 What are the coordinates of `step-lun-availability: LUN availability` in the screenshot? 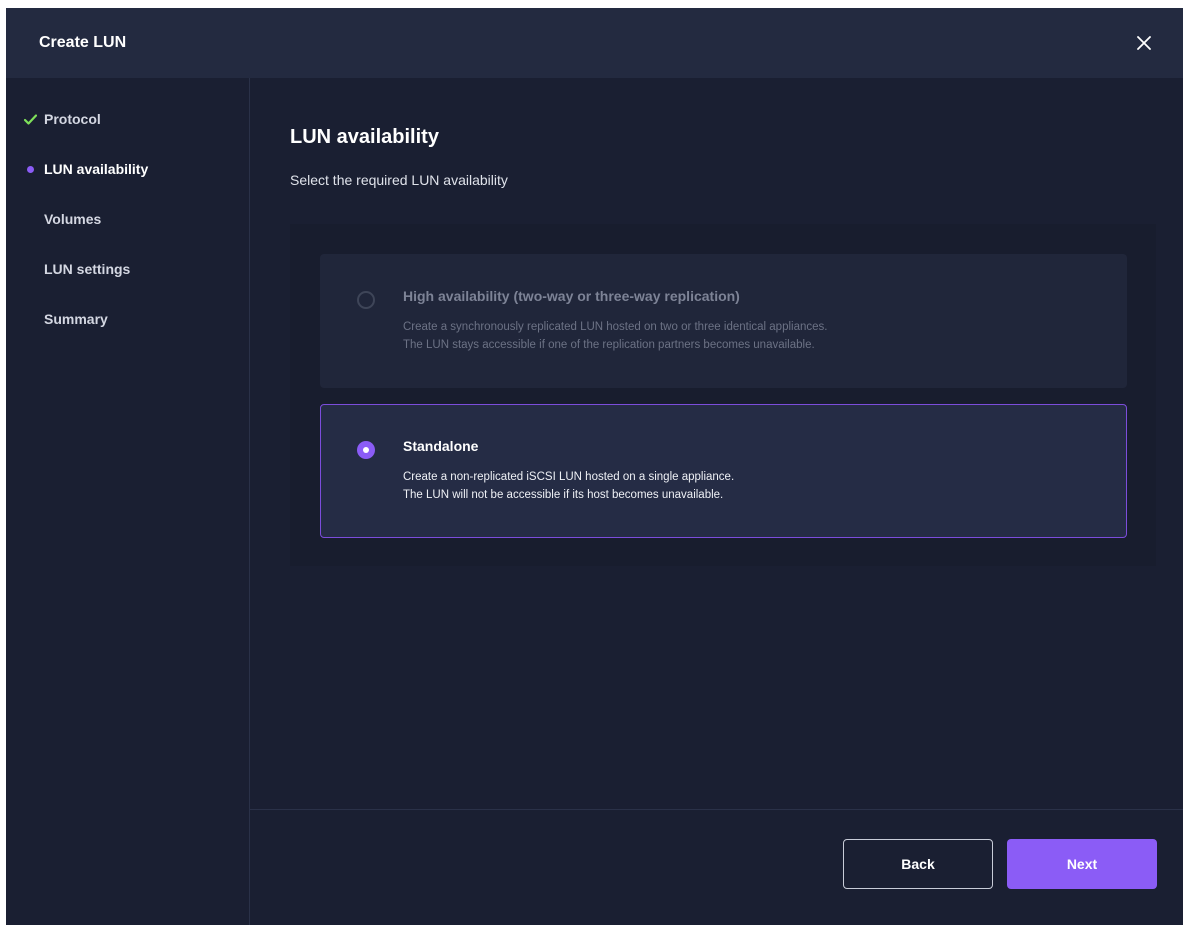 It's located at (86, 169).